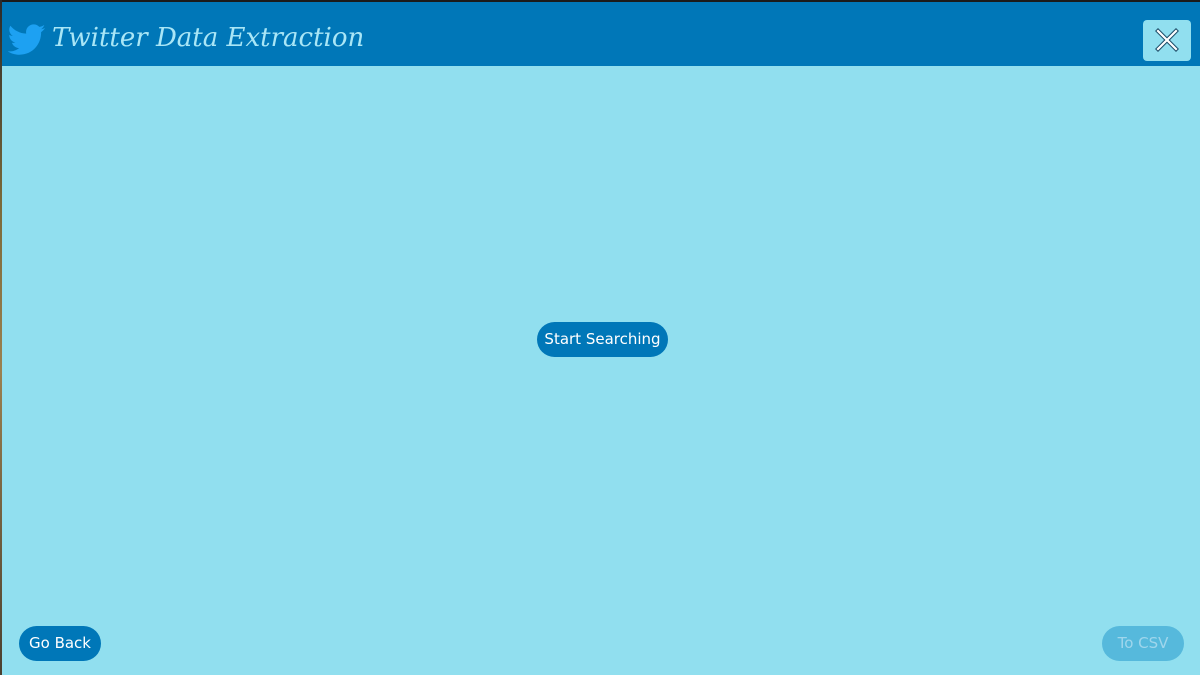  I want to click on close-button, so click(1167, 40).